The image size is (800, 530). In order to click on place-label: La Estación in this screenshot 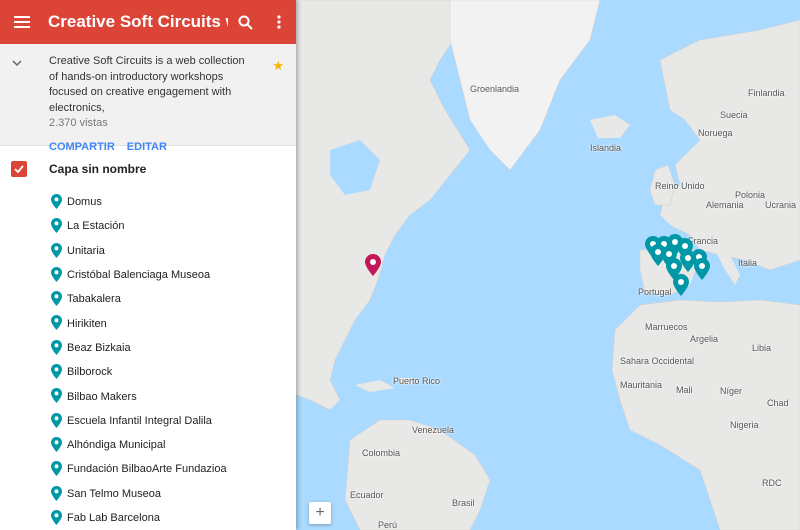, I will do `click(96, 226)`.